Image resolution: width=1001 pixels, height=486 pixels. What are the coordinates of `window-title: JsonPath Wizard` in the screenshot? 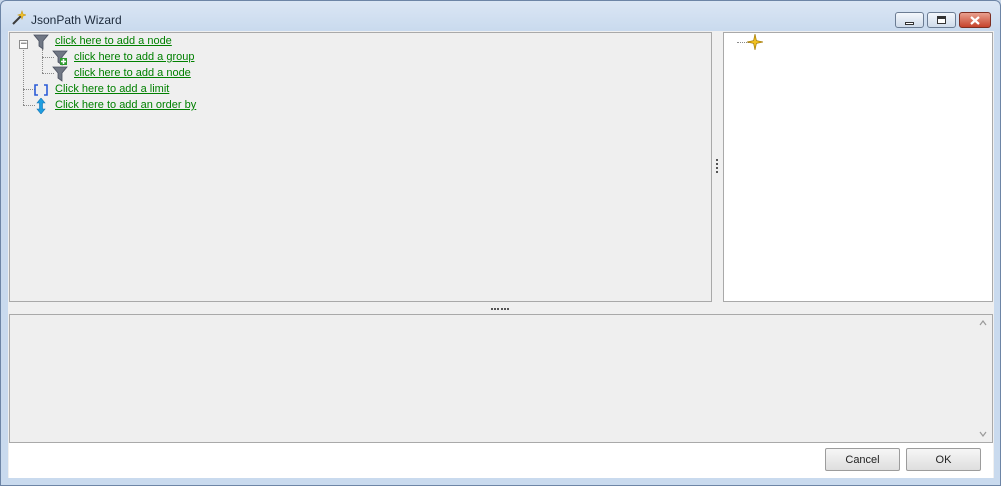 It's located at (76, 20).